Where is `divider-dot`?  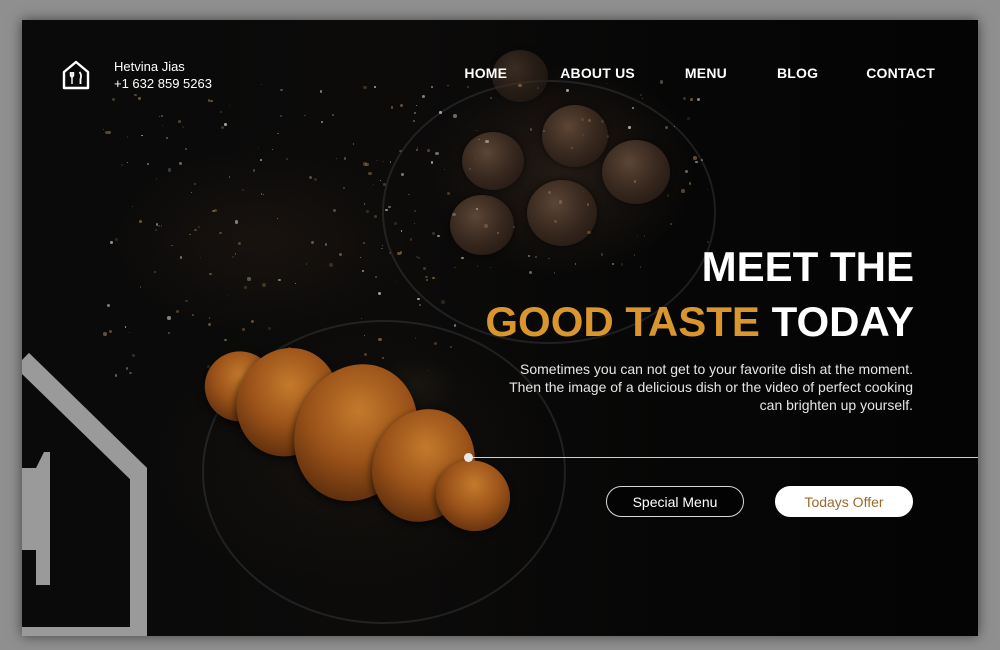
divider-dot is located at coordinates (468, 457).